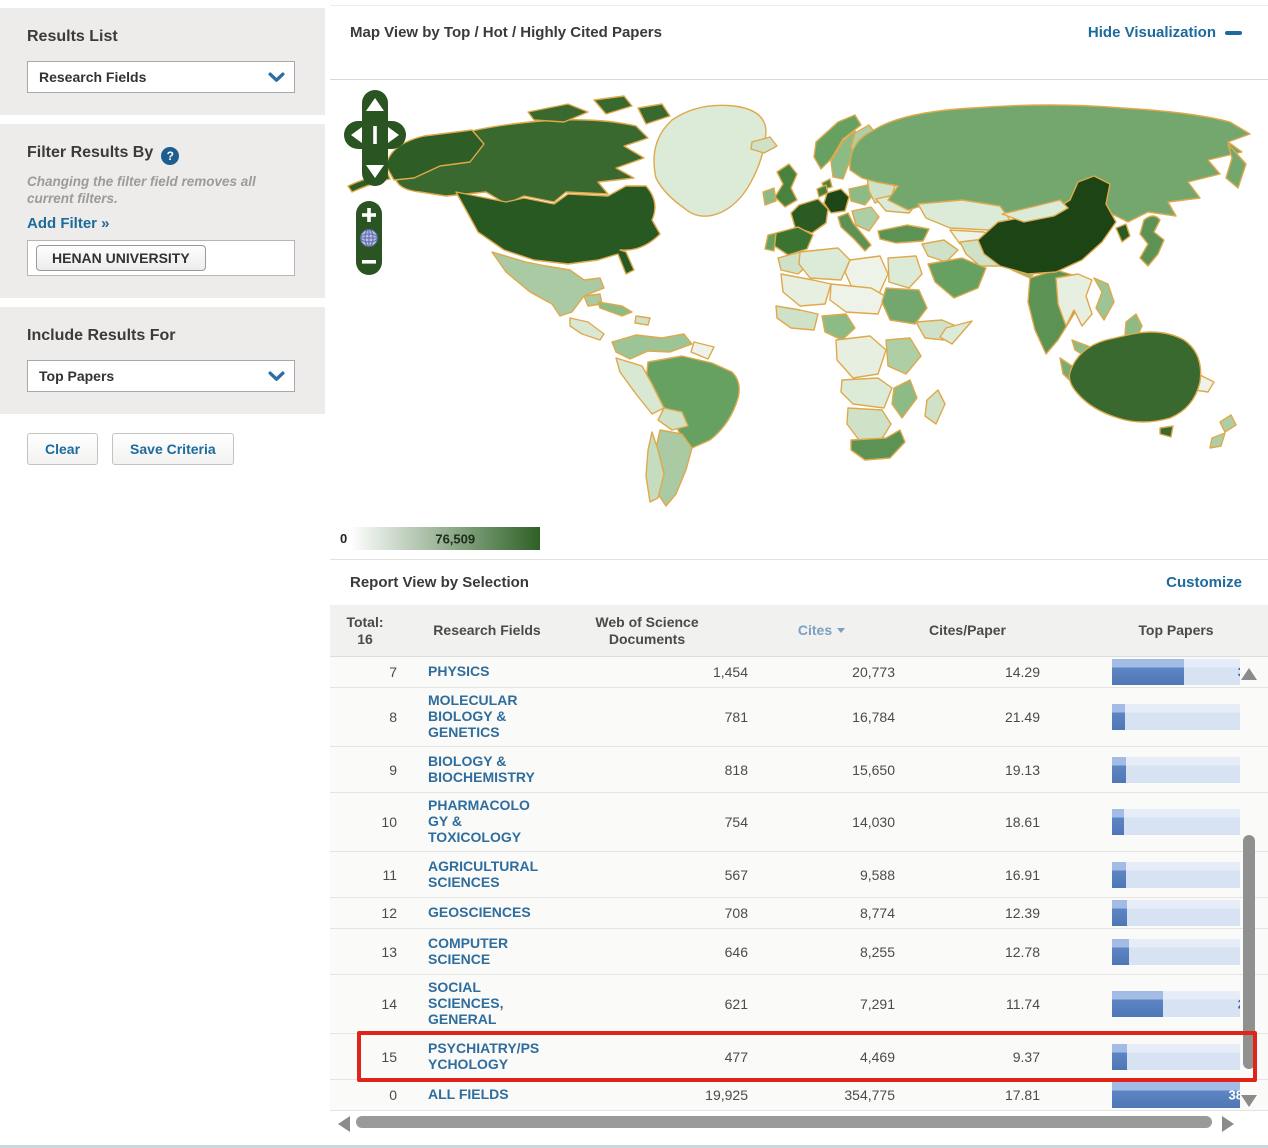  What do you see at coordinates (869, 1095) in the screenshot?
I see `cites-value: 354,775` at bounding box center [869, 1095].